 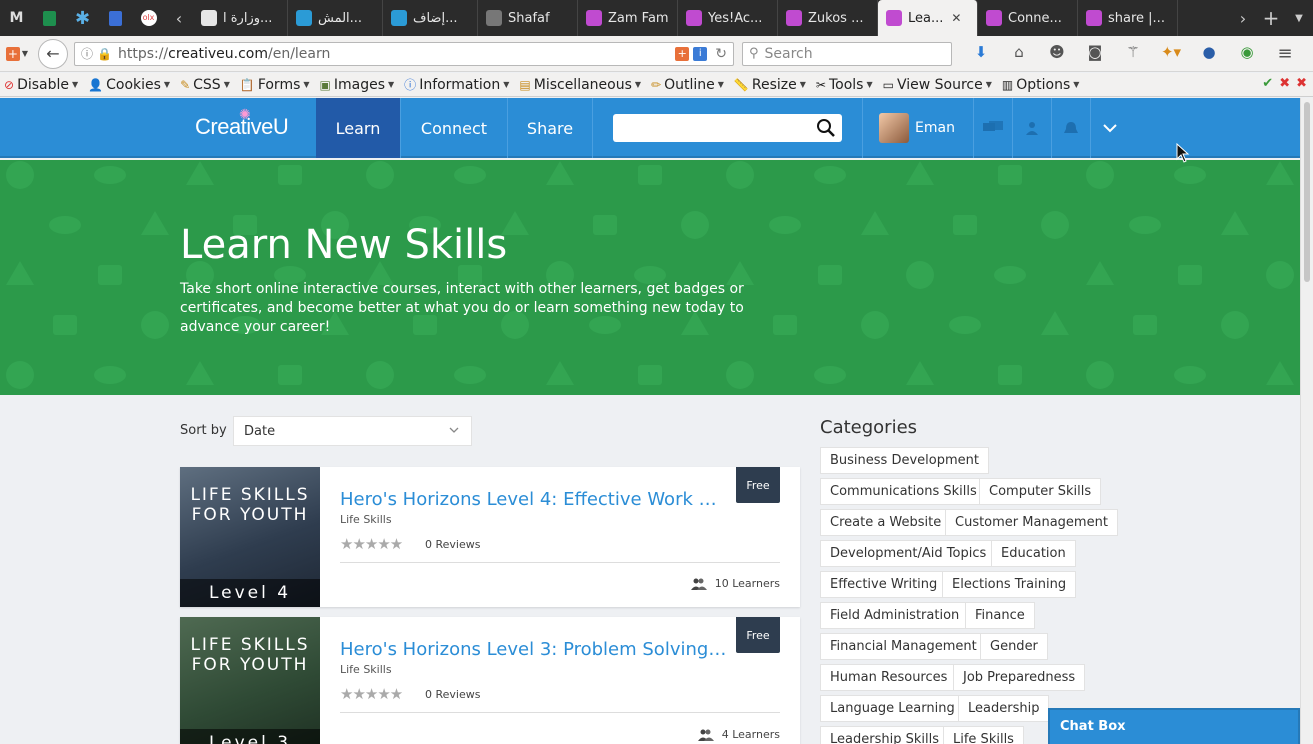 I want to click on url-bar: ⓘ 🔒 https://creativeu.com/en/learn + i ↻, so click(x=404, y=53).